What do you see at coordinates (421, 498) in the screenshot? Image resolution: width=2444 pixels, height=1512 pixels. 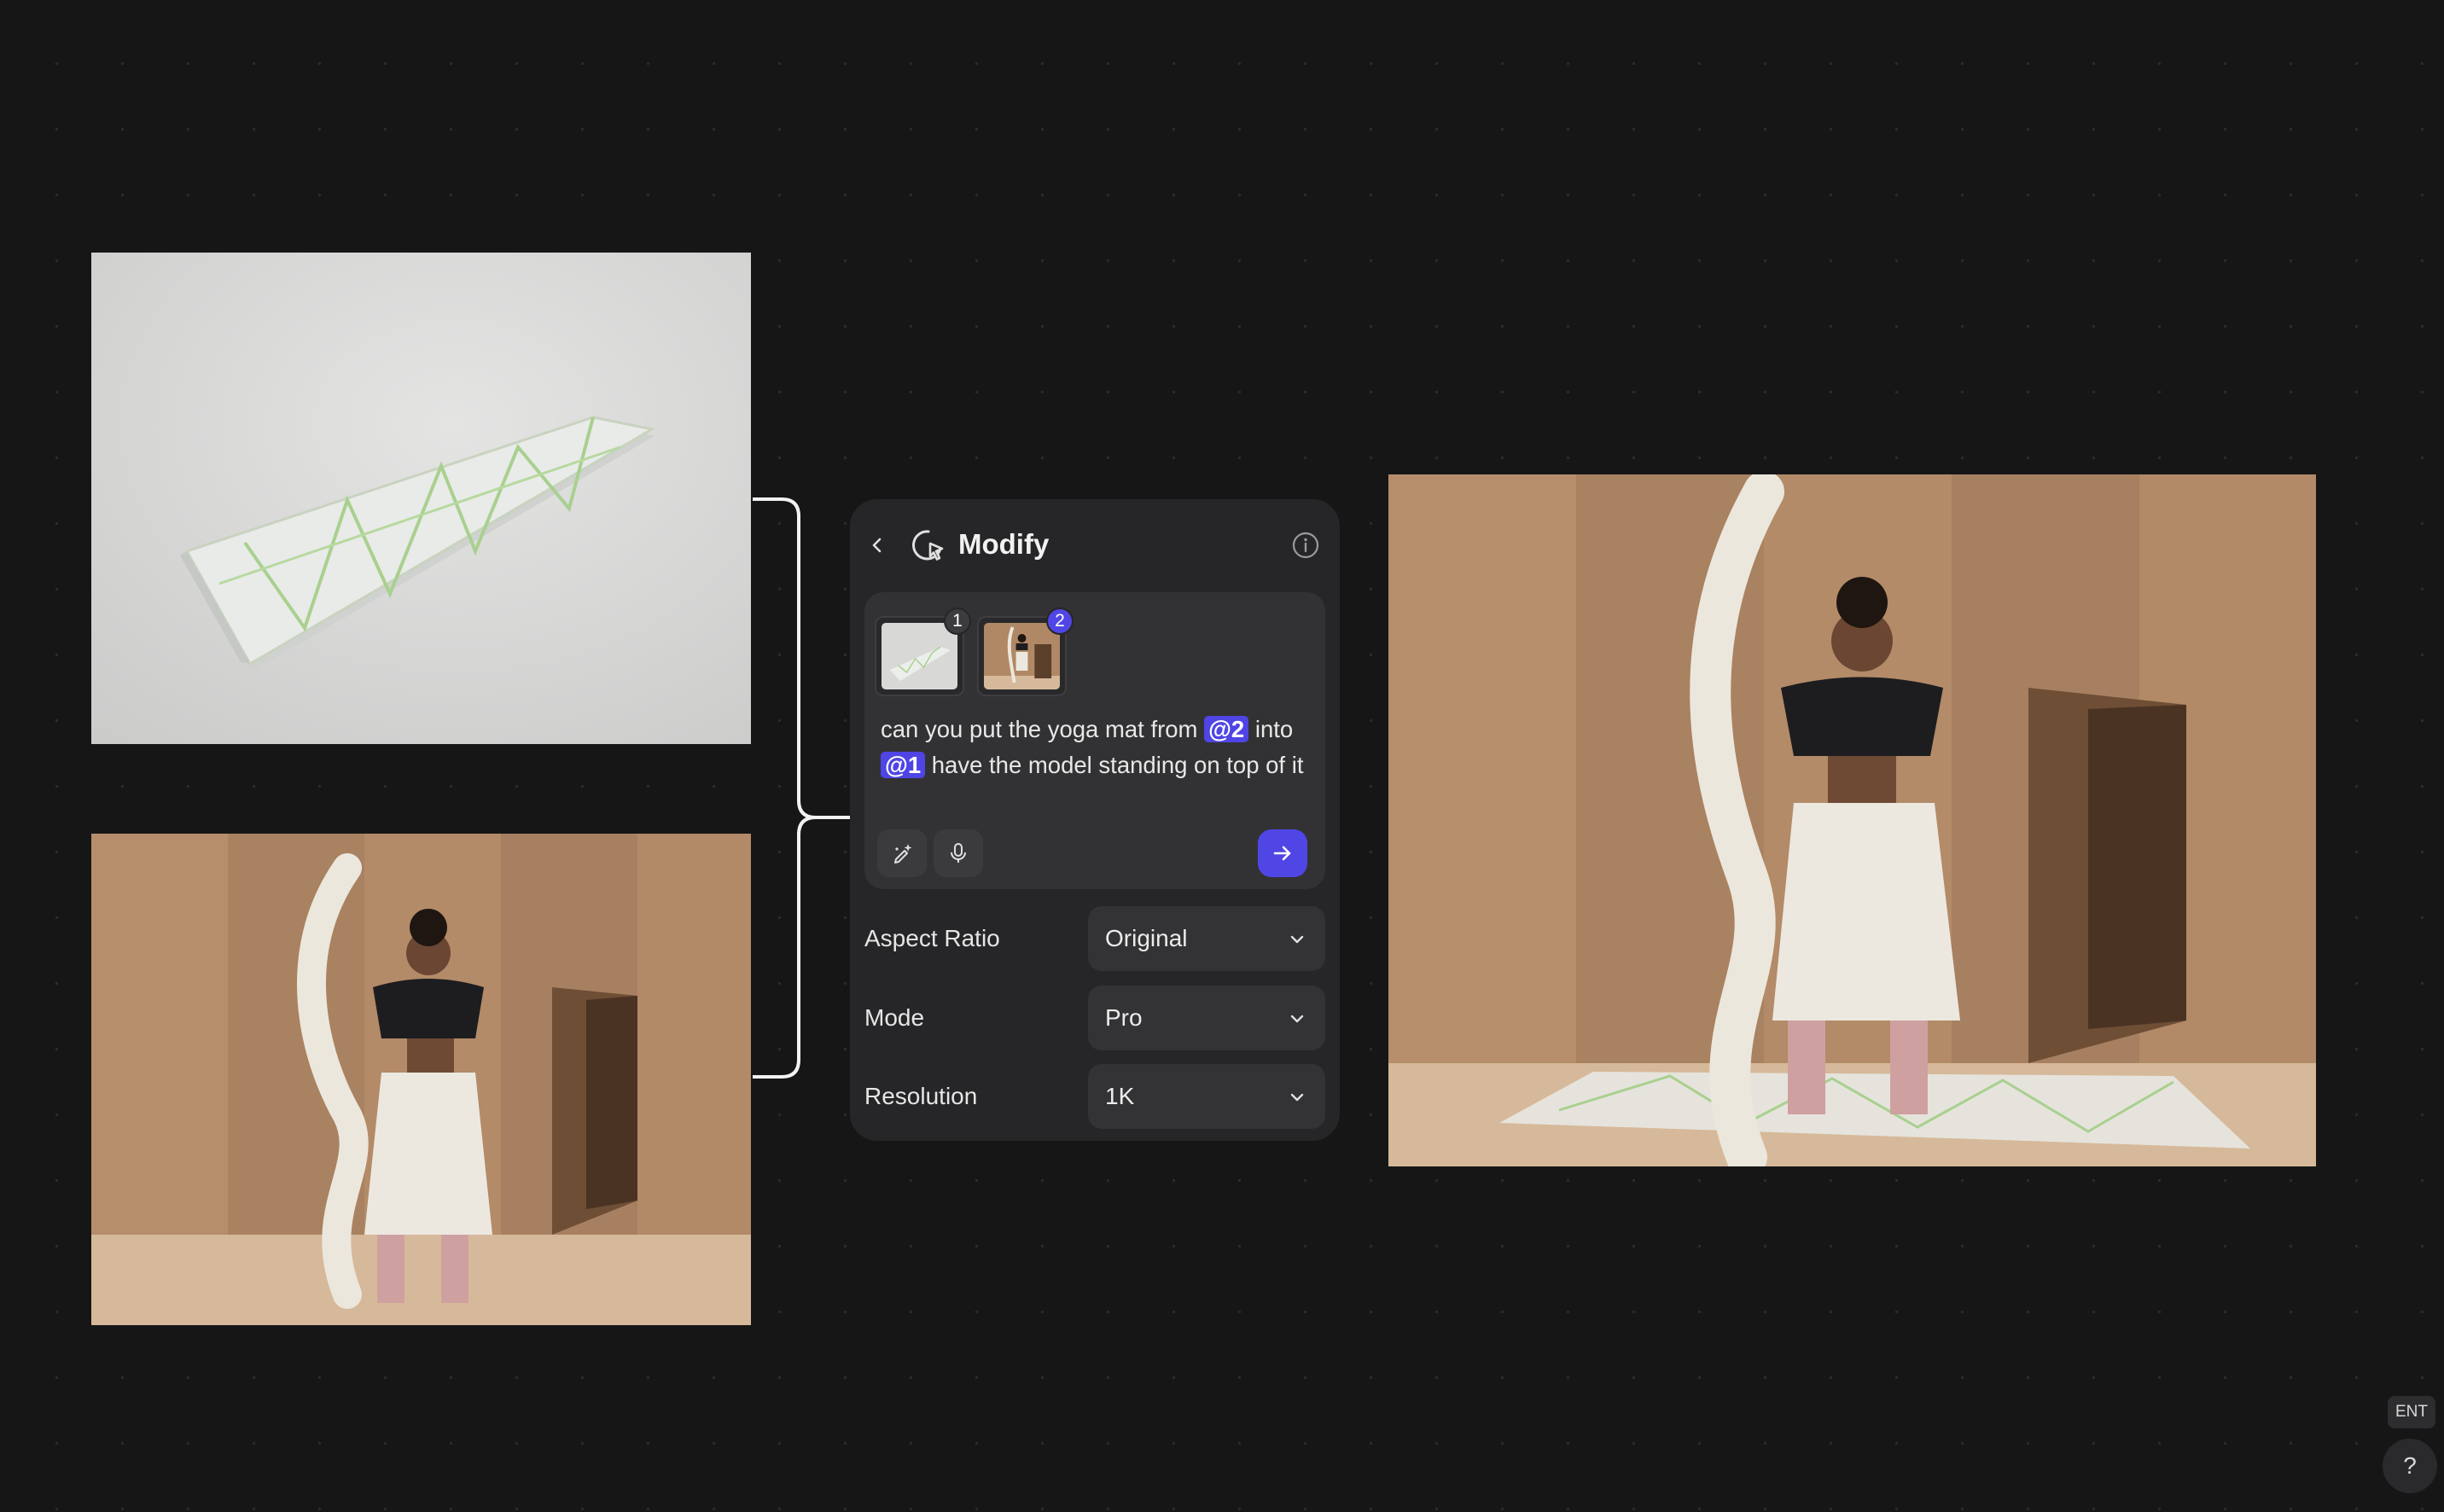 I see `source-image-yoga-mat` at bounding box center [421, 498].